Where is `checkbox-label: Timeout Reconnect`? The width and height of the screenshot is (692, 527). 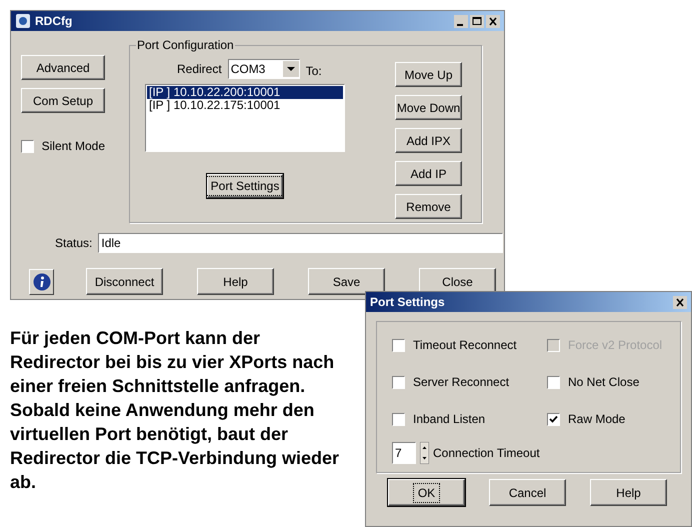 checkbox-label: Timeout Reconnect is located at coordinates (465, 345).